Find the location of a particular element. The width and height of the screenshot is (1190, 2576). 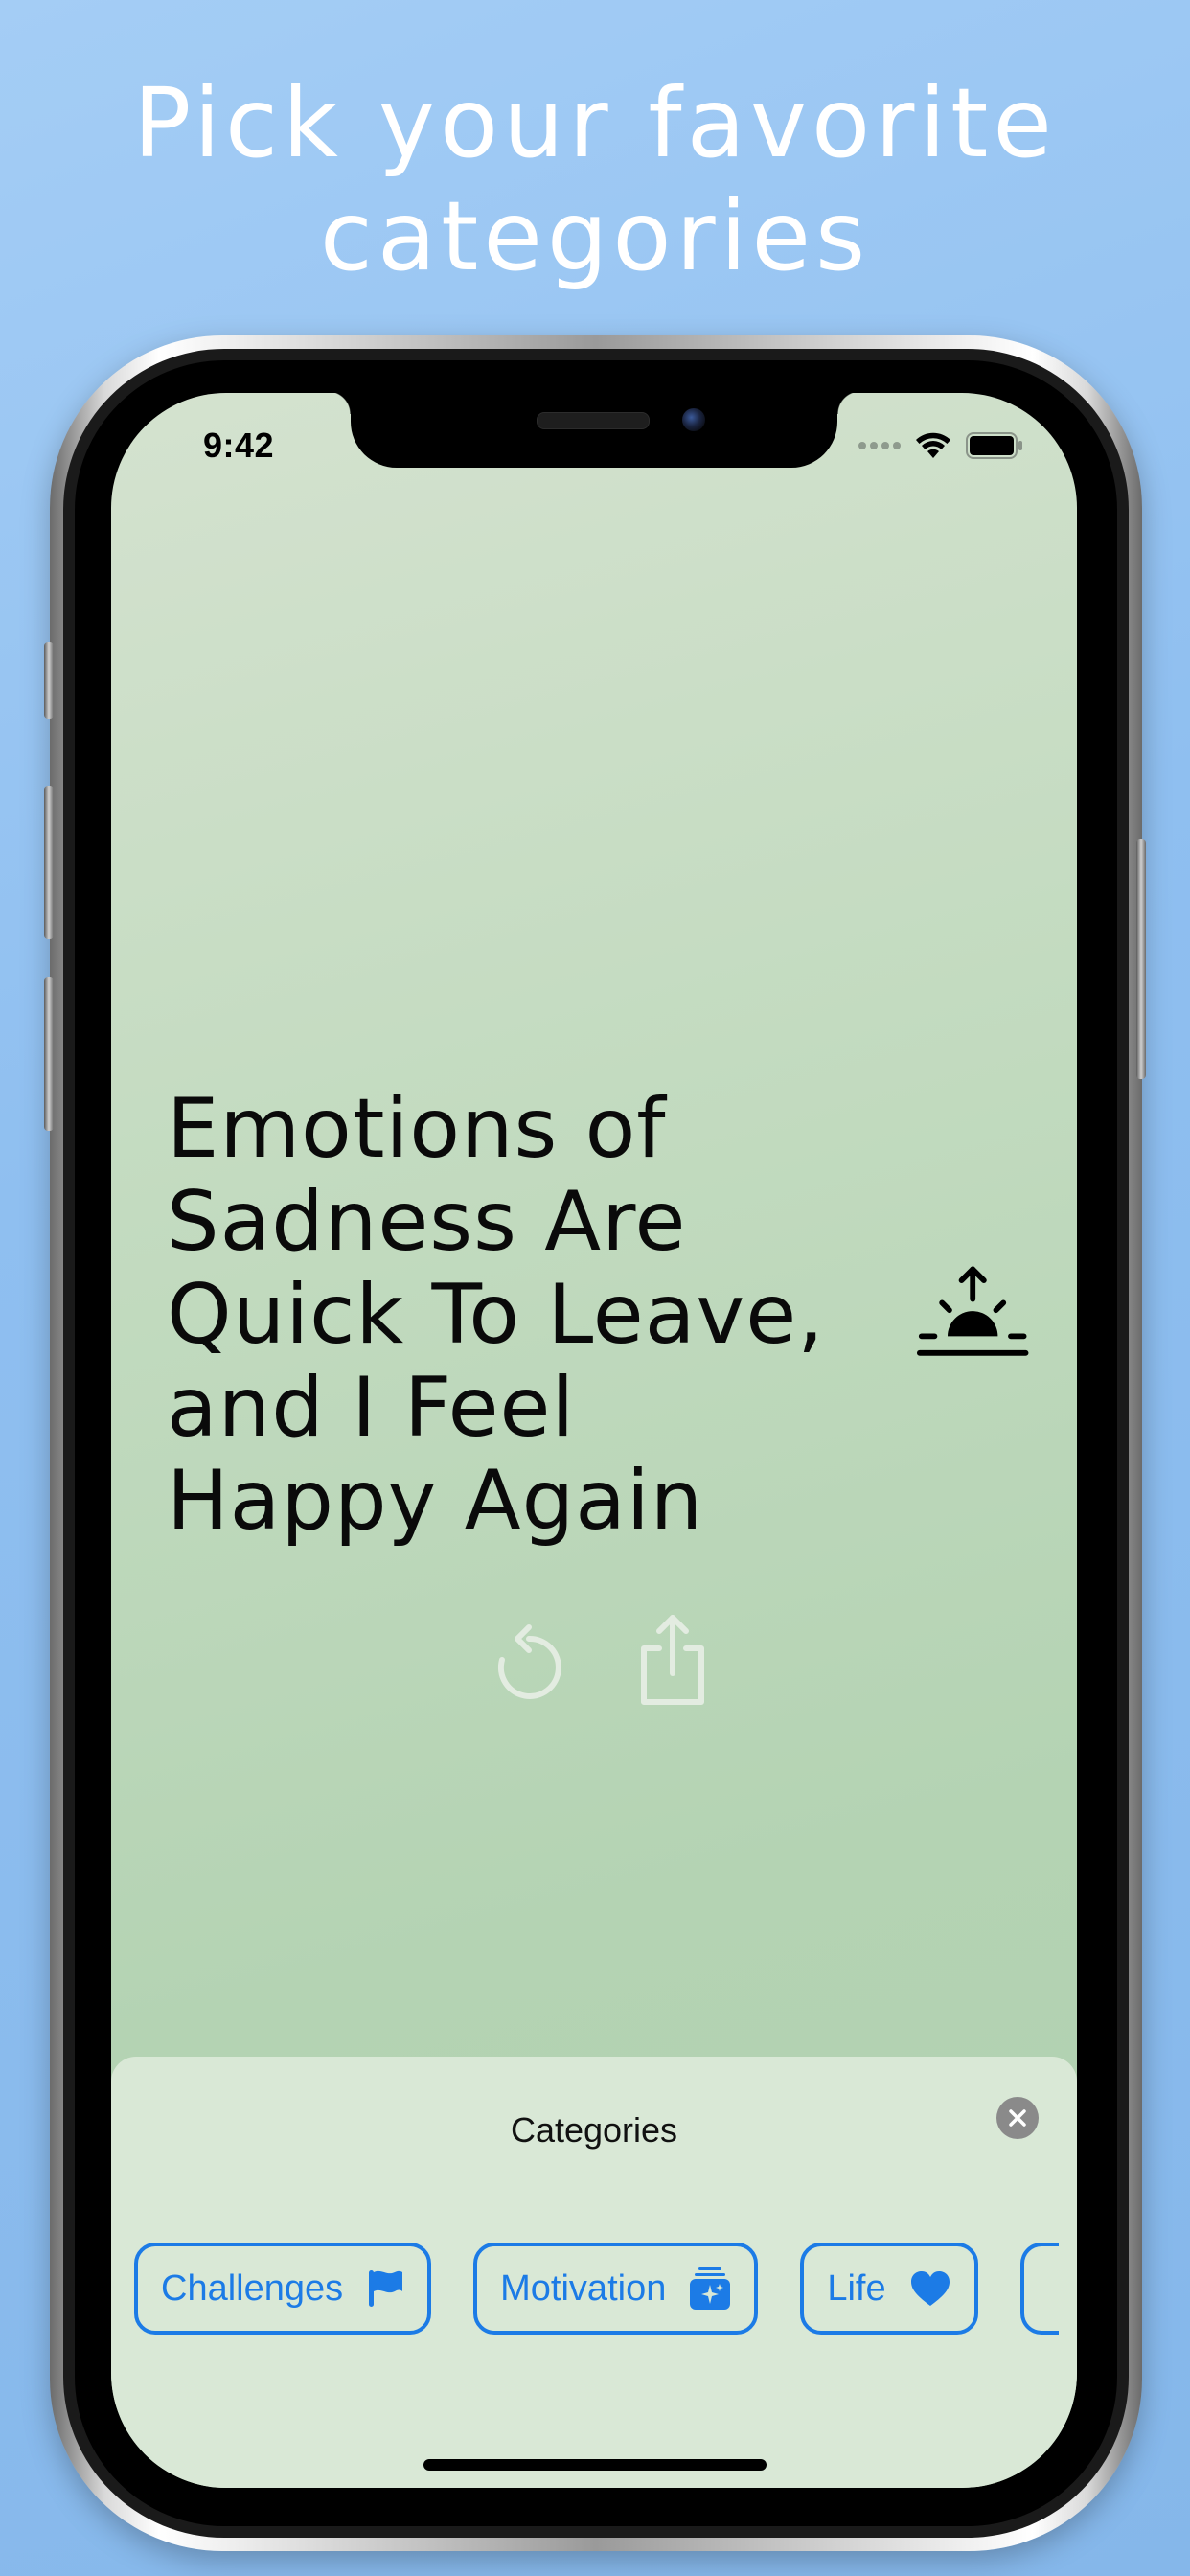

chip-label: Challenges is located at coordinates (253, 2288).